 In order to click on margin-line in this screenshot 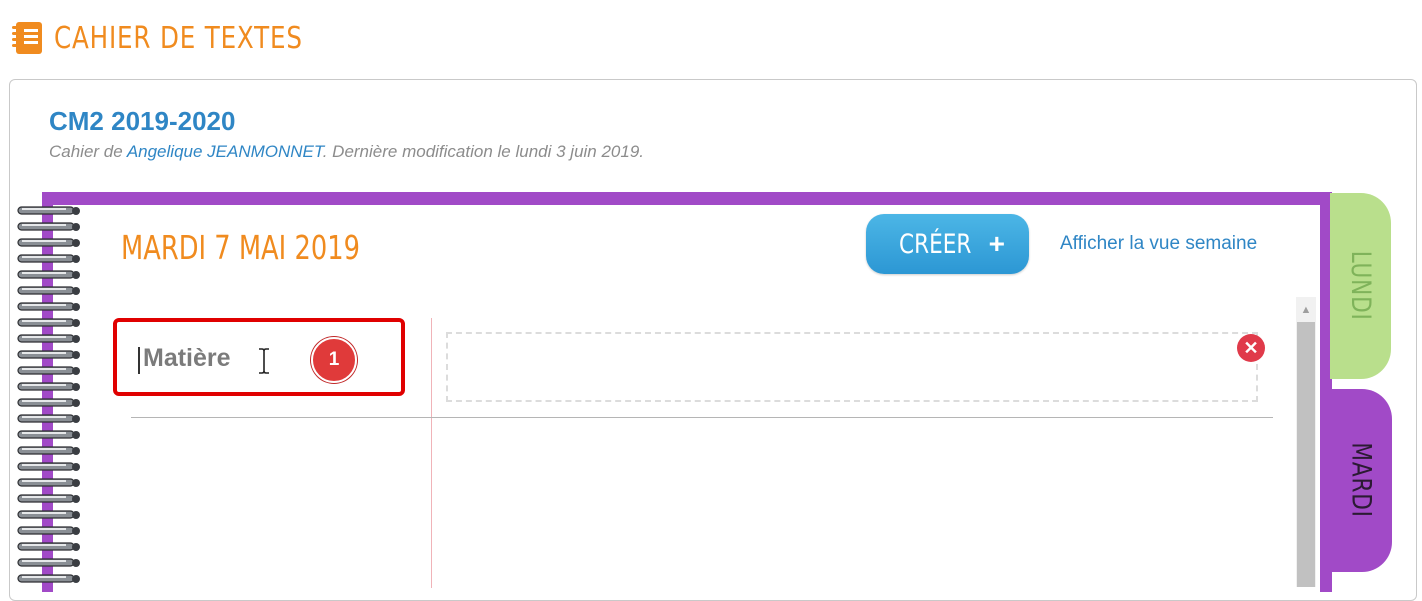, I will do `click(431, 453)`.